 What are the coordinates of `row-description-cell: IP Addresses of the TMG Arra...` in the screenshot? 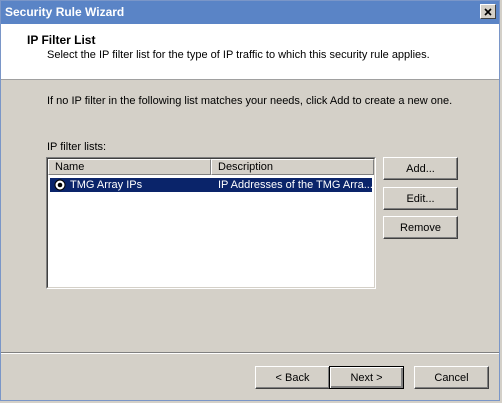 It's located at (295, 185).